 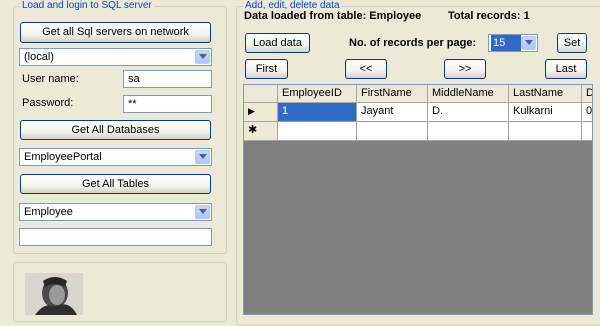 I want to click on author-photo, so click(x=54, y=294).